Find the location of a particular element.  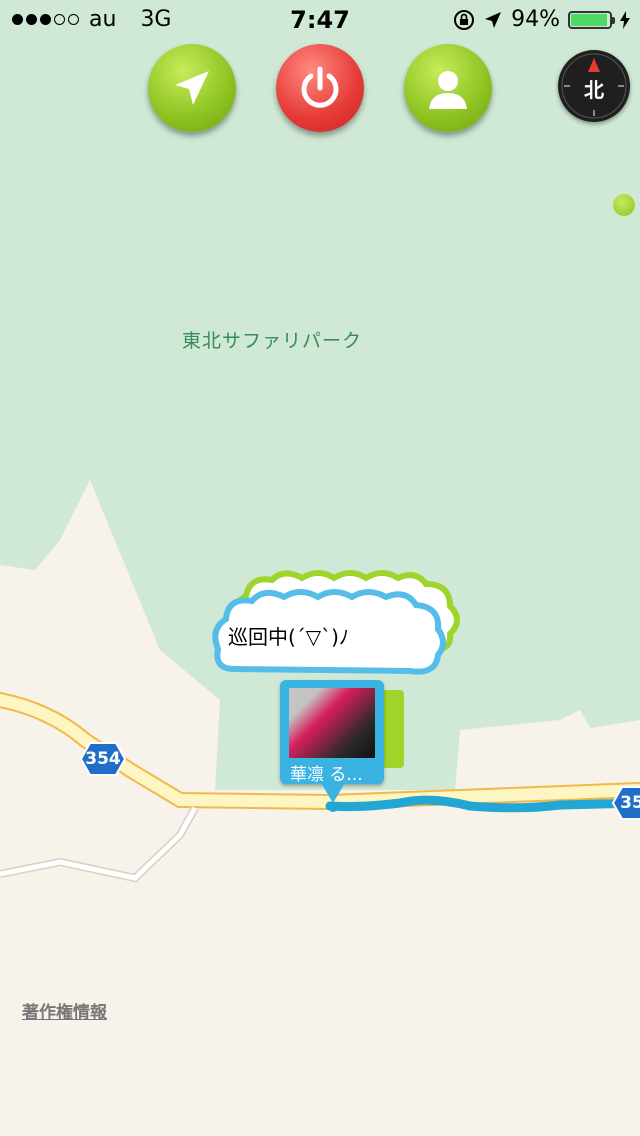

pin-pointer is located at coordinates (333, 797).